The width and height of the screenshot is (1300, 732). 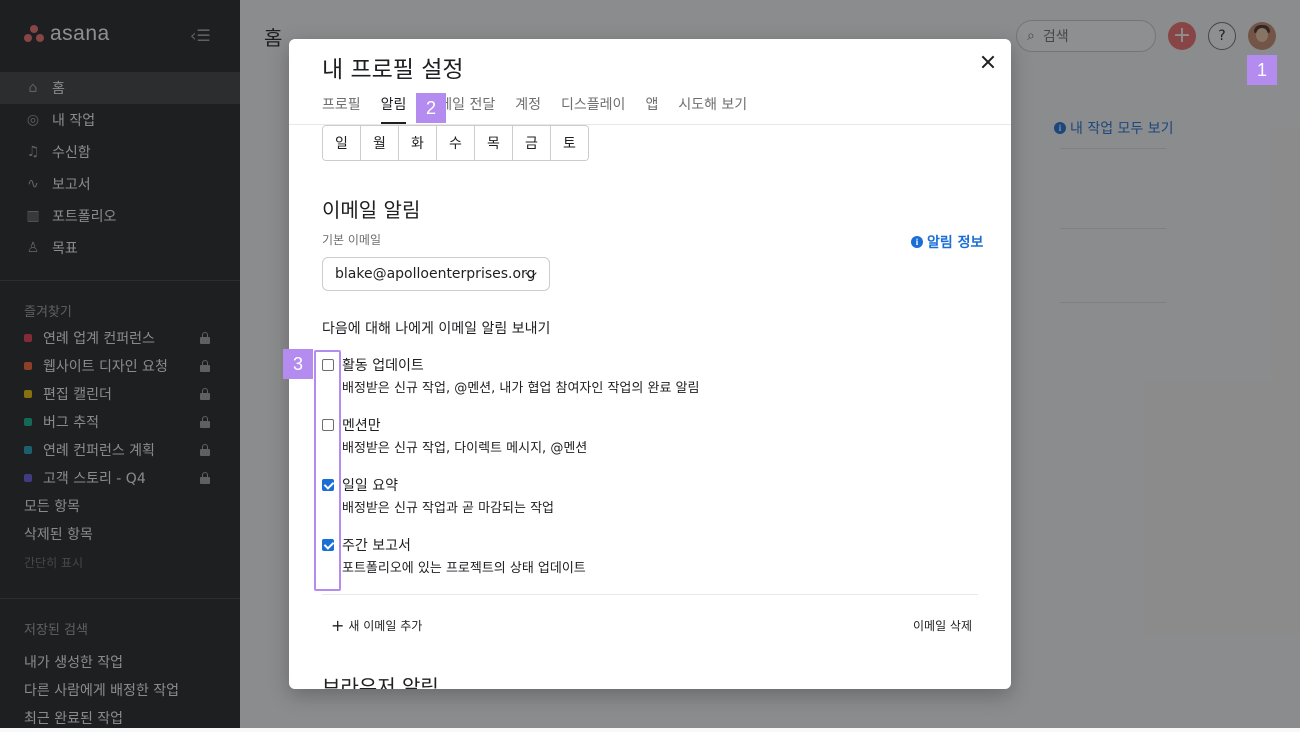 What do you see at coordinates (652, 105) in the screenshot?
I see `tab-label: 앱` at bounding box center [652, 105].